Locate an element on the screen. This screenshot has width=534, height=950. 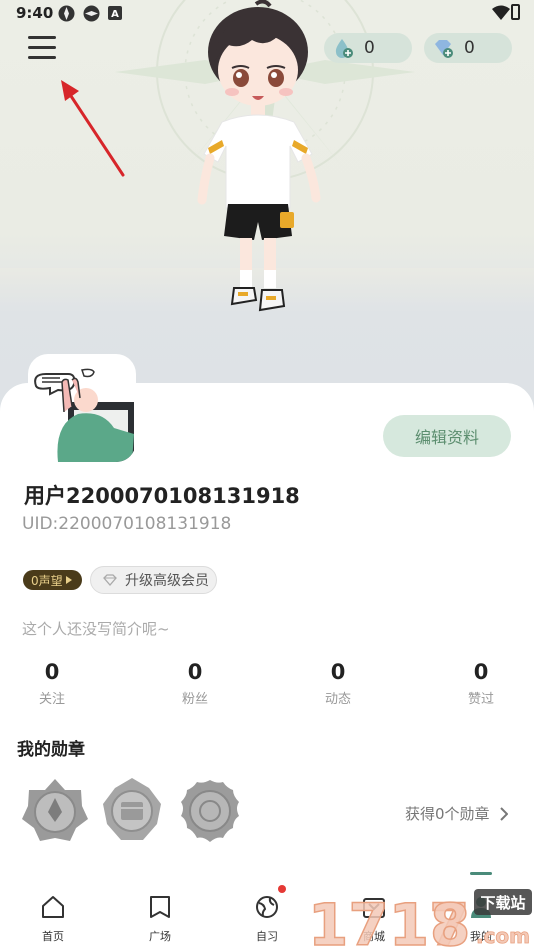
user-uid: UID:2200070108131918 is located at coordinates (127, 524).